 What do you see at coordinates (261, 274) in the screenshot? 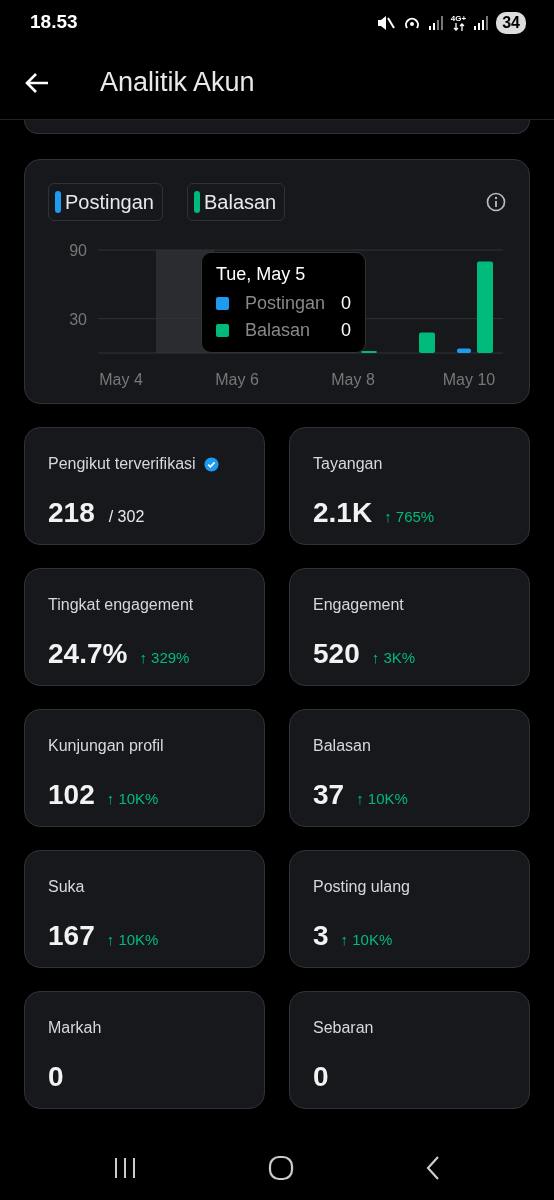
I see `tooltip-title: Tue, May 5` at bounding box center [261, 274].